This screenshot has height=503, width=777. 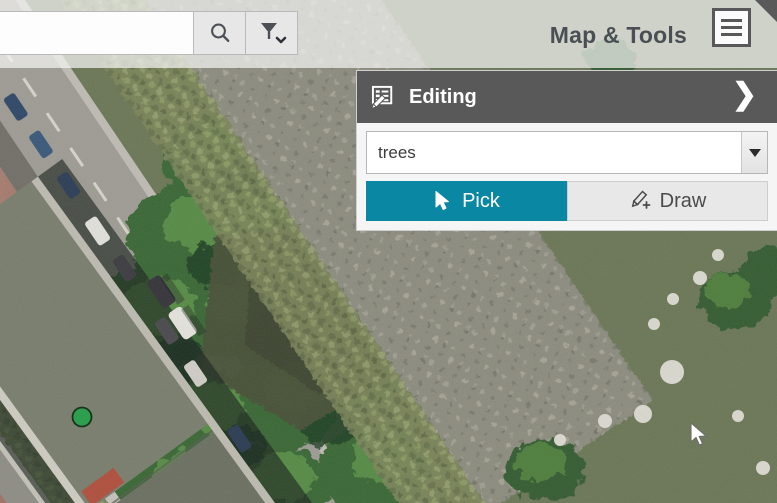 I want to click on search-button, so click(x=220, y=33).